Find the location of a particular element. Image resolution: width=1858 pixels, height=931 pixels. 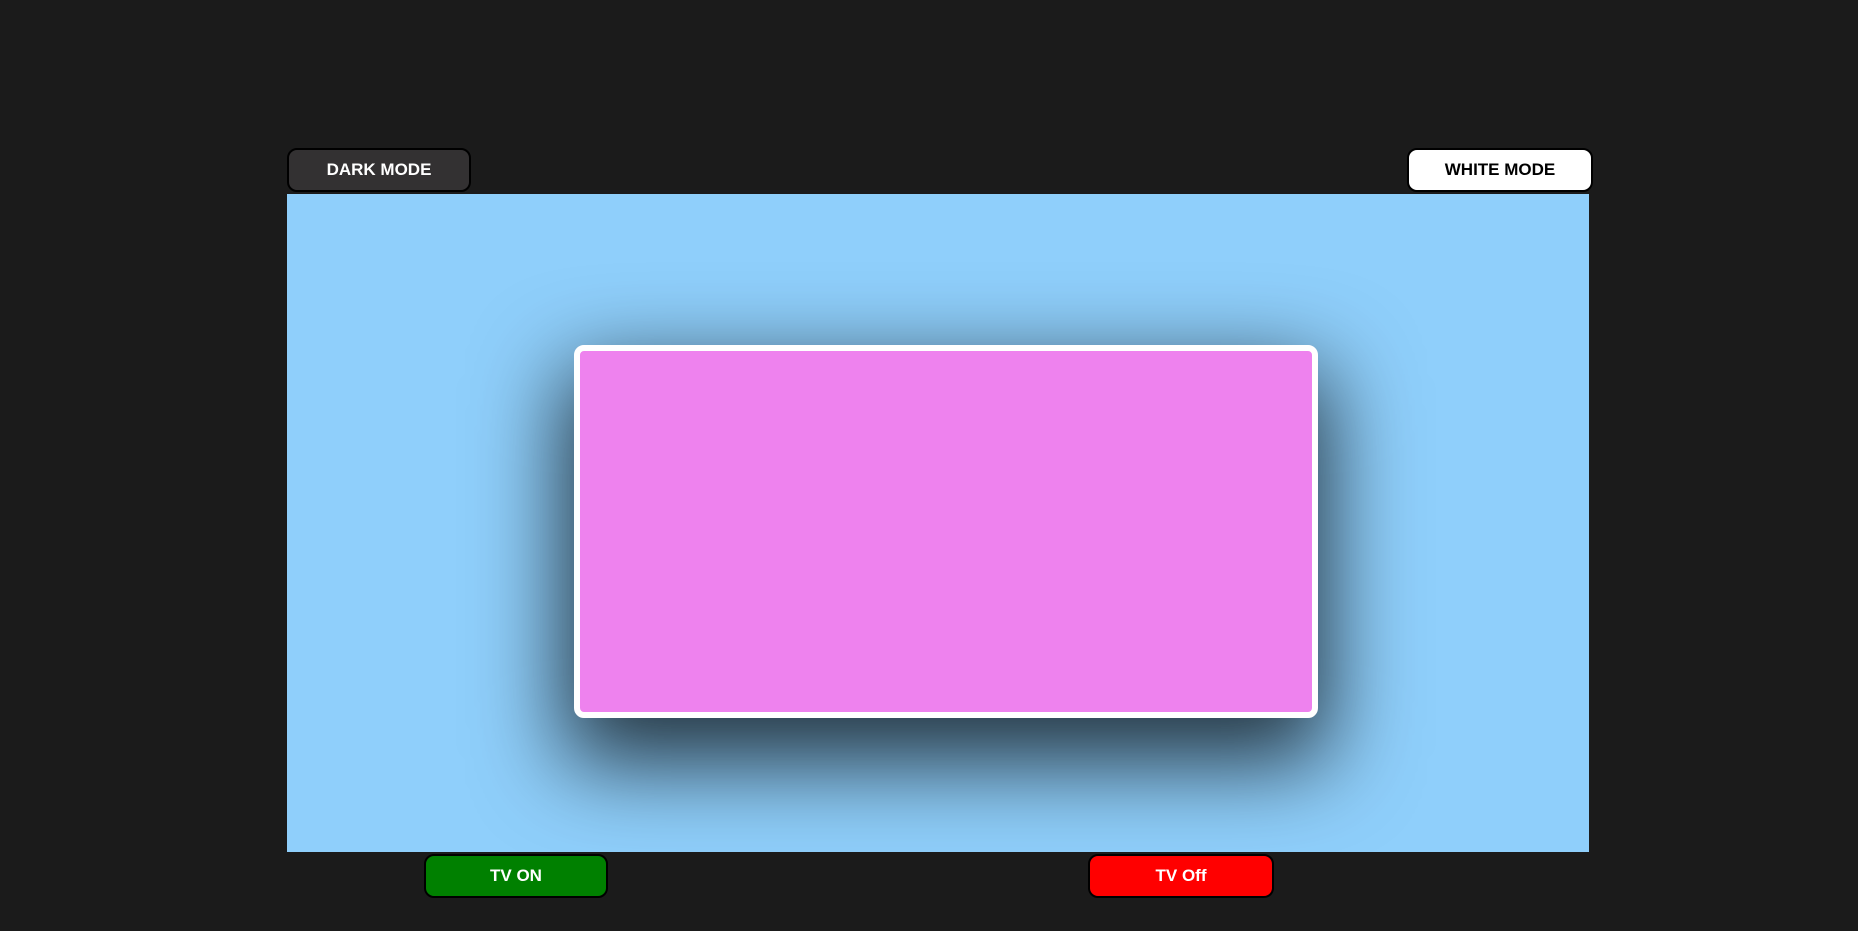

white-mode-button: WHITE MODE is located at coordinates (1500, 170).